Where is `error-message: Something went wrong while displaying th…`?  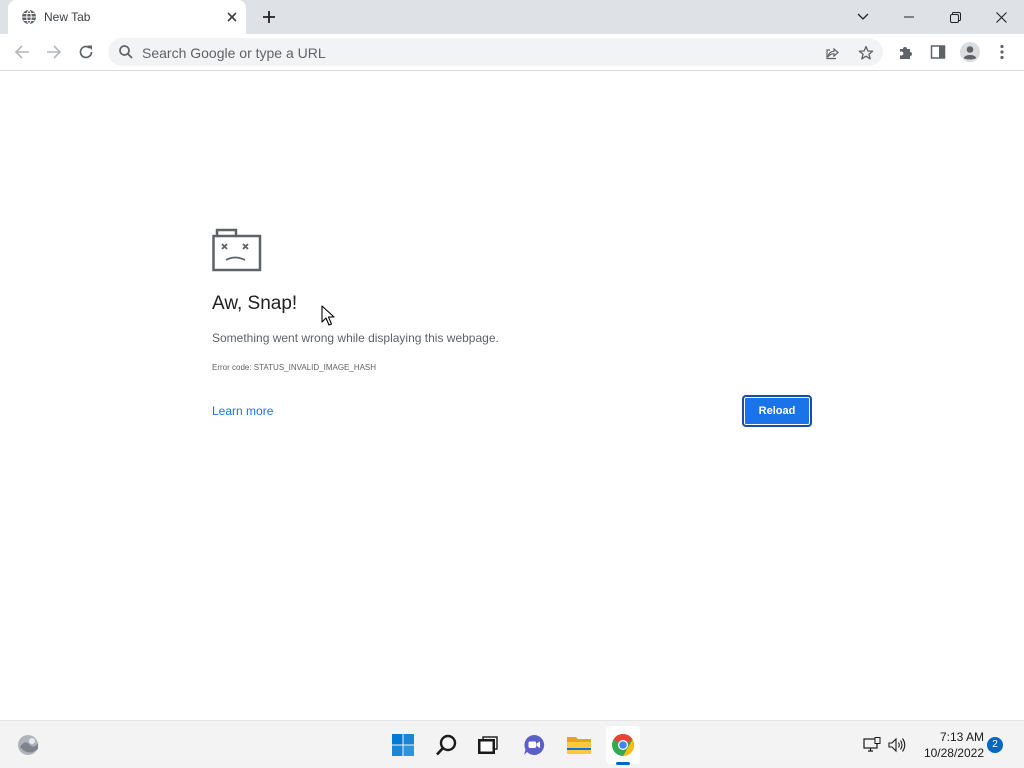 error-message: Something went wrong while displaying th… is located at coordinates (355, 338).